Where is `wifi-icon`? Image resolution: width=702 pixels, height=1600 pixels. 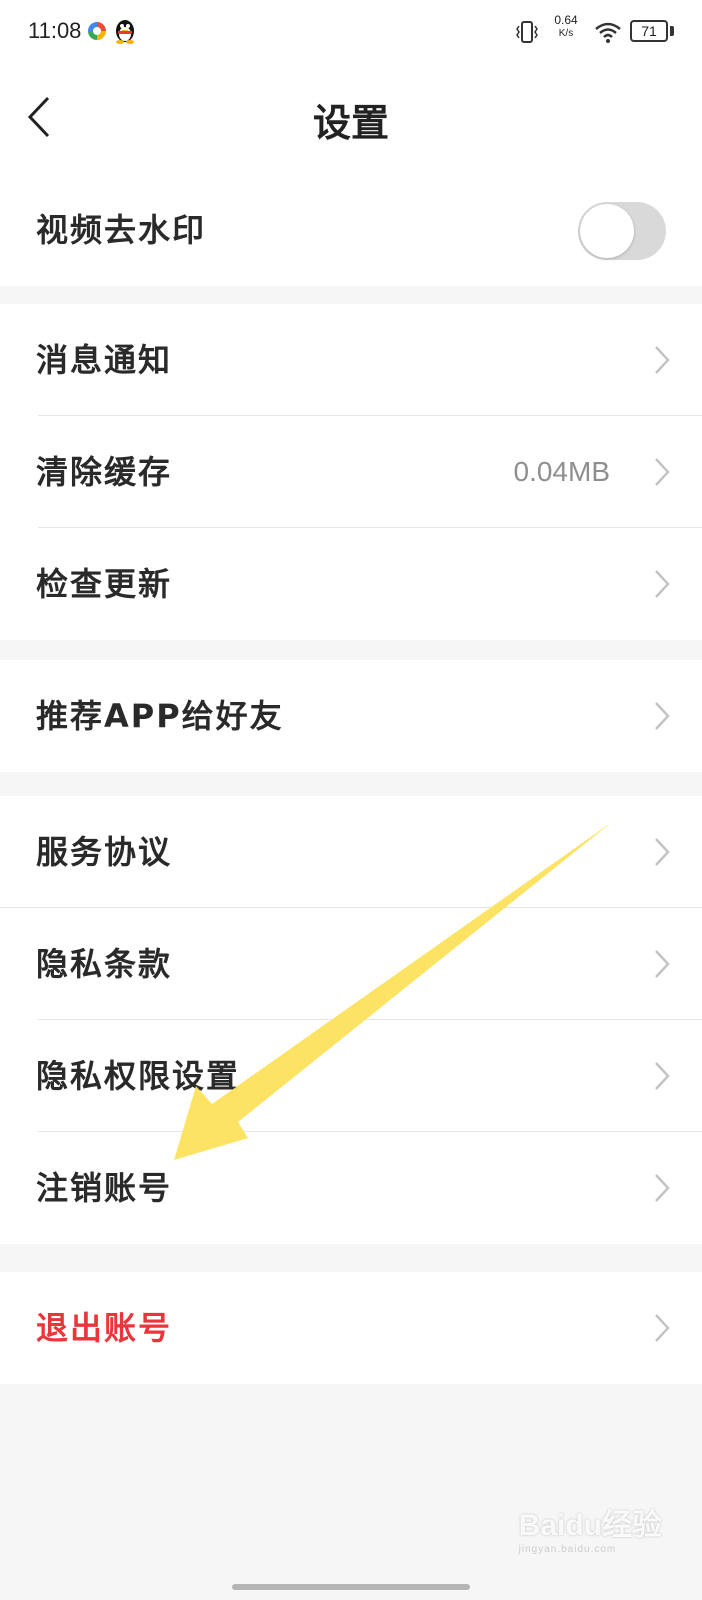
wifi-icon is located at coordinates (608, 32).